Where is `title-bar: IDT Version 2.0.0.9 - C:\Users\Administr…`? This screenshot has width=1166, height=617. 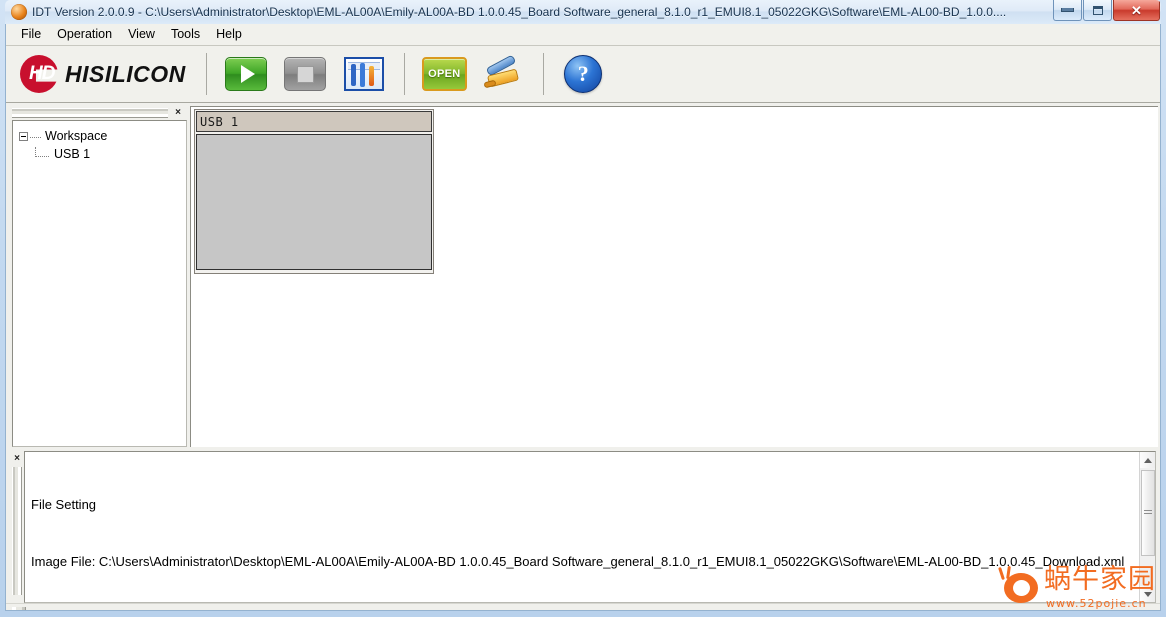 title-bar: IDT Version 2.0.0.9 - C:\Users\Administr… is located at coordinates (583, 12).